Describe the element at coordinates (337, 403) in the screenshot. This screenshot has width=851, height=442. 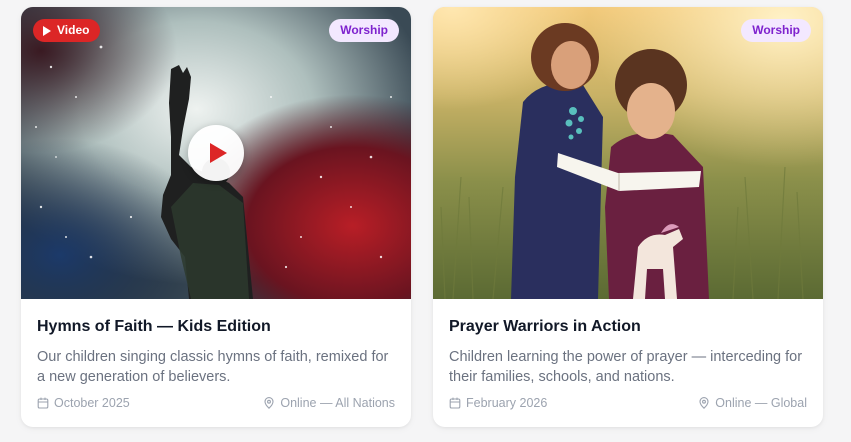
I see `event-location-text: Online — All Nations` at that location.